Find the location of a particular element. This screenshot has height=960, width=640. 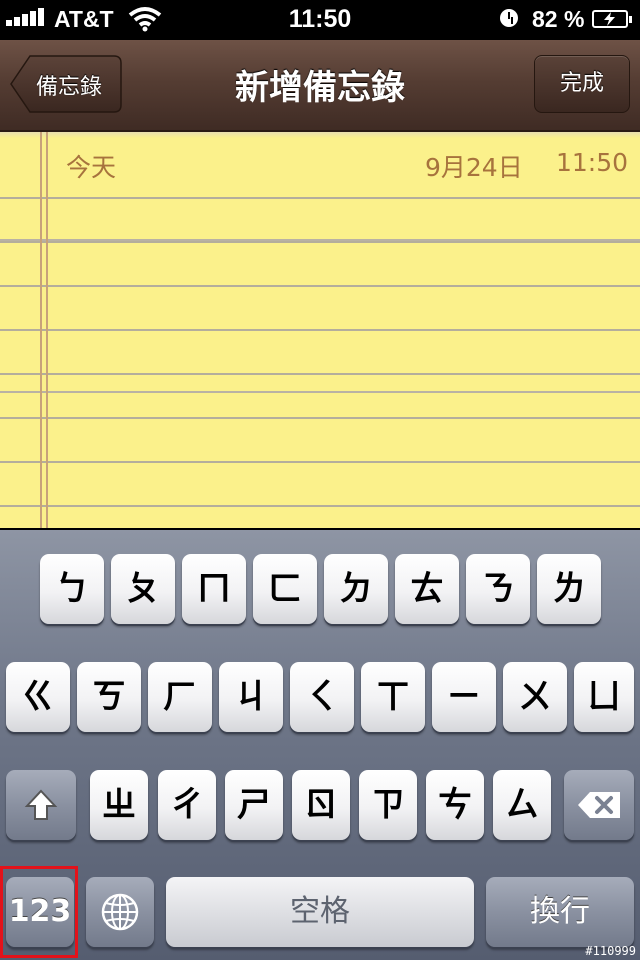

key-p: ㄆ is located at coordinates (143, 589).